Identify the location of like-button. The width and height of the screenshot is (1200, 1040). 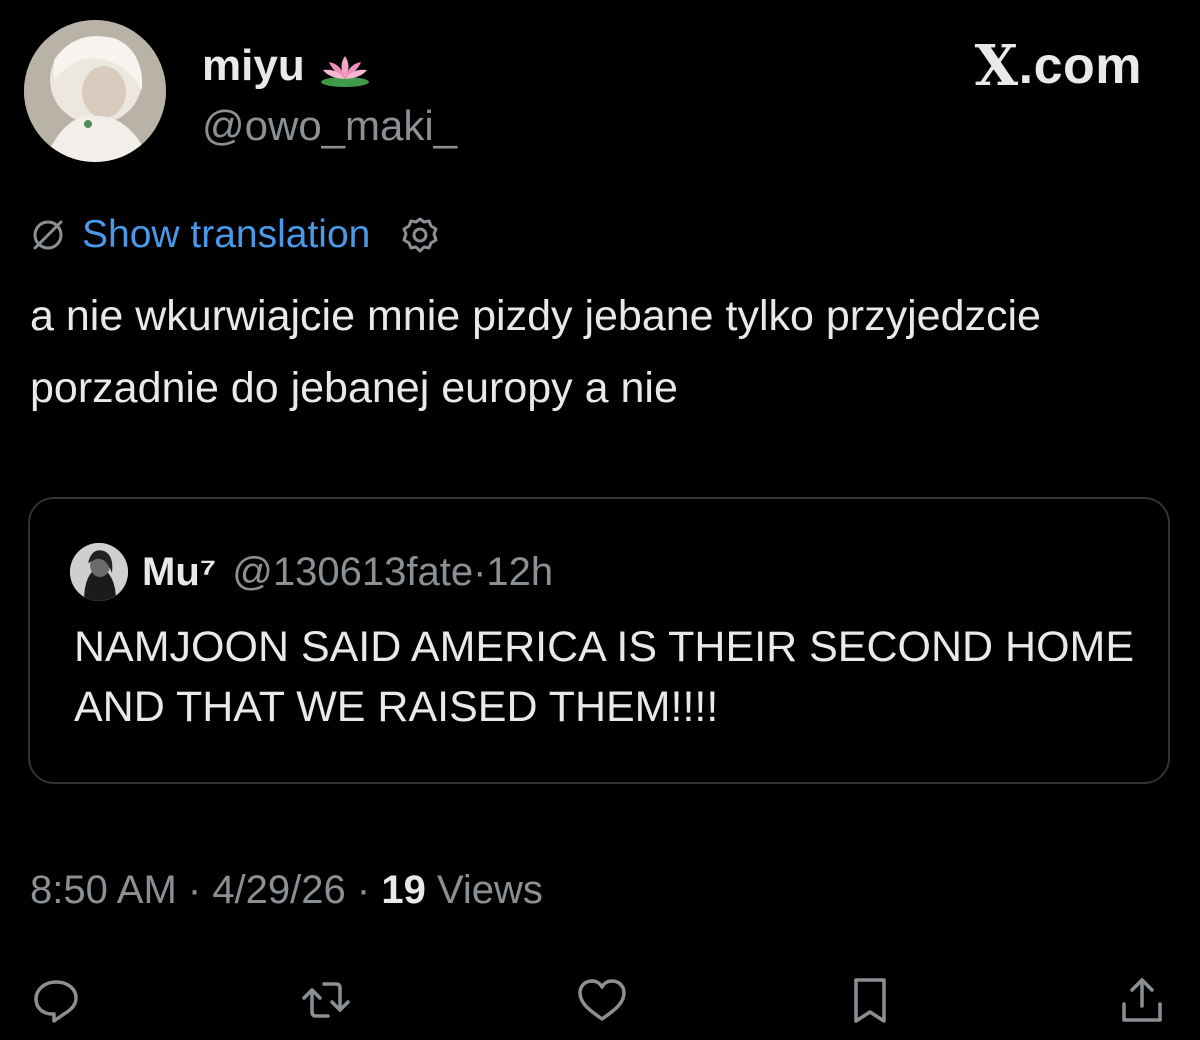
(602, 1000).